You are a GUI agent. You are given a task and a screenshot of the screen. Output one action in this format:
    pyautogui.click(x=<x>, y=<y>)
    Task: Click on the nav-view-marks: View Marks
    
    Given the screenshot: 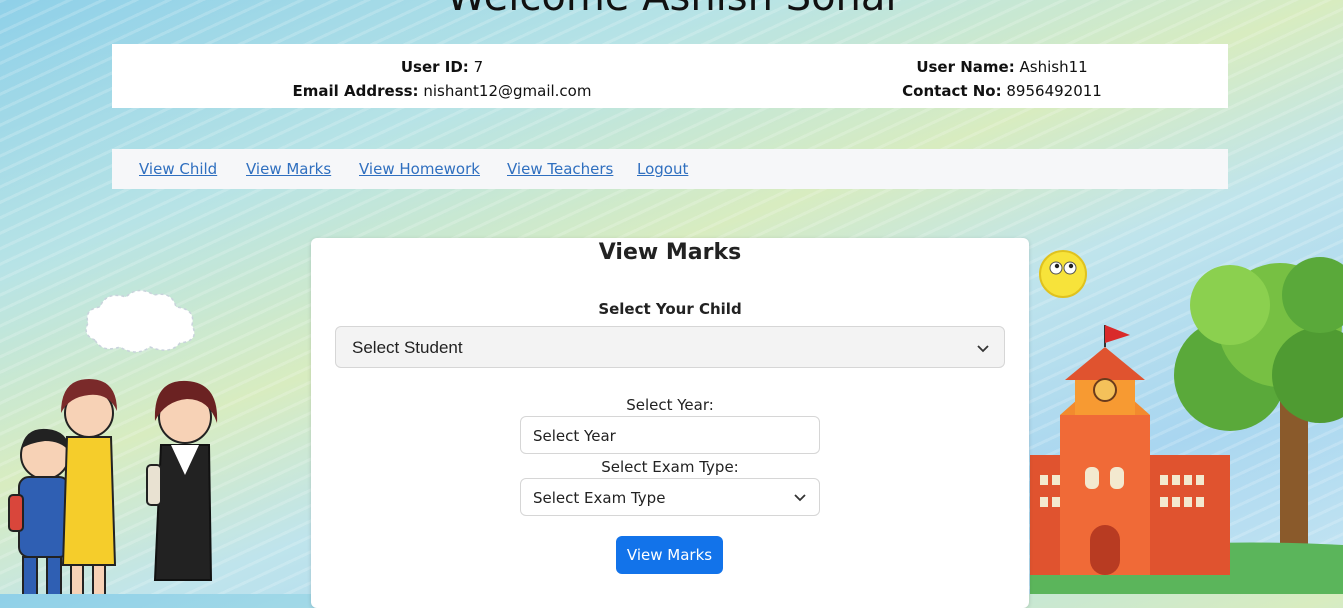 What is the action you would take?
    pyautogui.click(x=288, y=169)
    